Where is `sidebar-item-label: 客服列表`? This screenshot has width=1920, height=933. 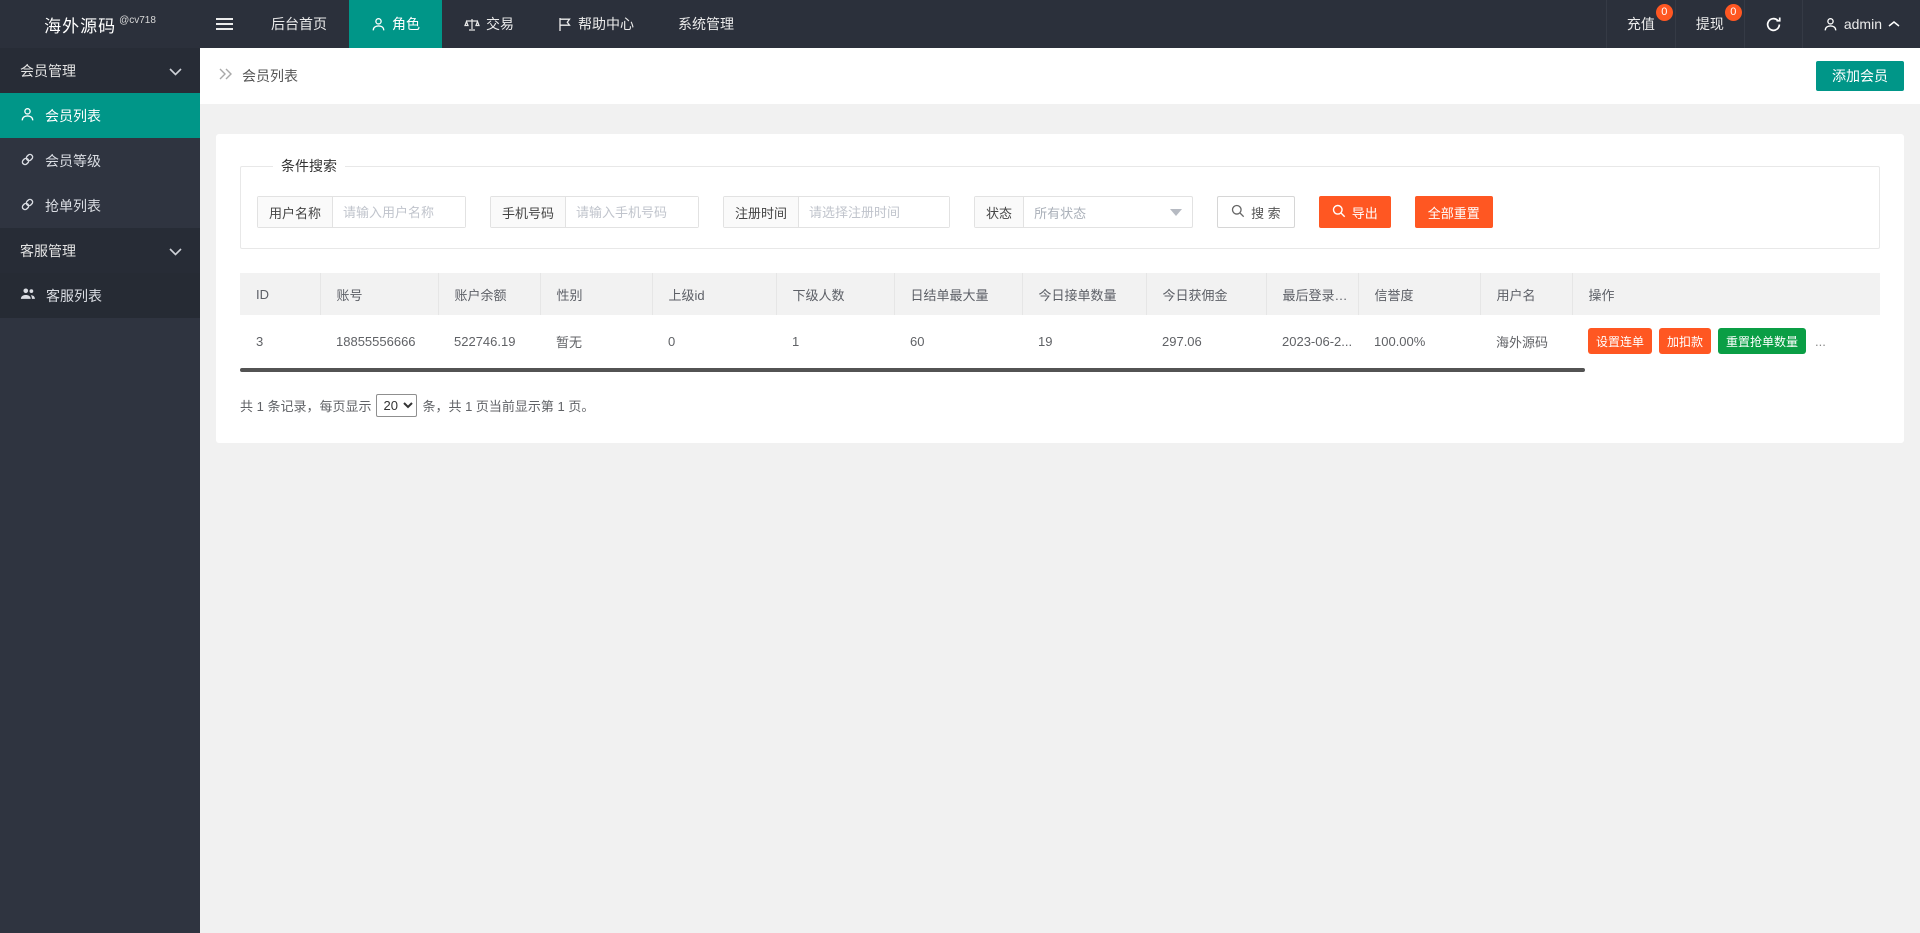 sidebar-item-label: 客服列表 is located at coordinates (74, 295).